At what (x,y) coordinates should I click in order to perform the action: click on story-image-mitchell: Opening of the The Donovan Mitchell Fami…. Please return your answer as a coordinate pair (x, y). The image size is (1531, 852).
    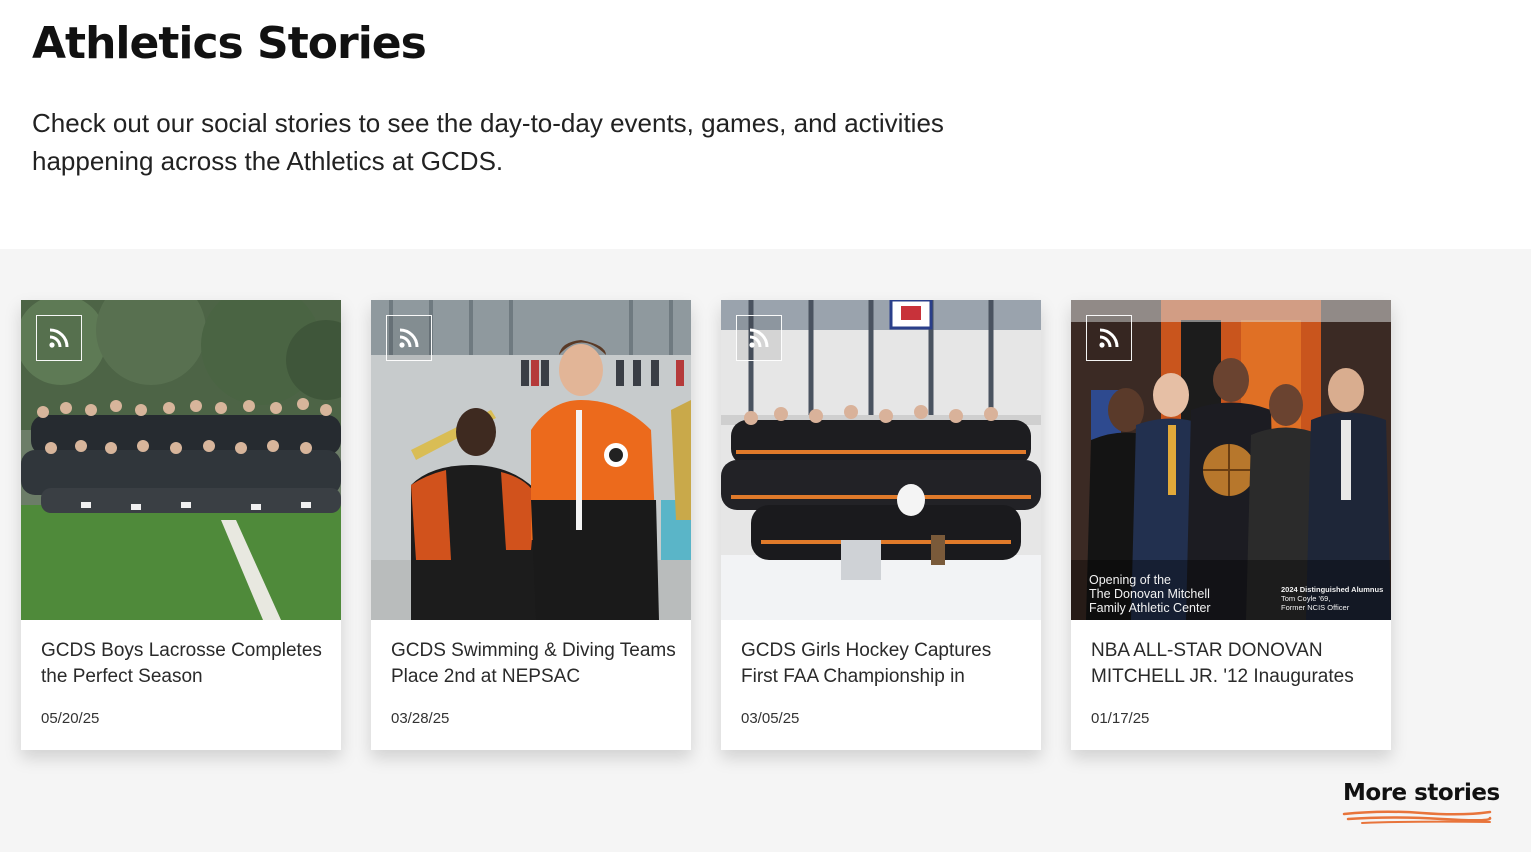
    Looking at the image, I should click on (1231, 460).